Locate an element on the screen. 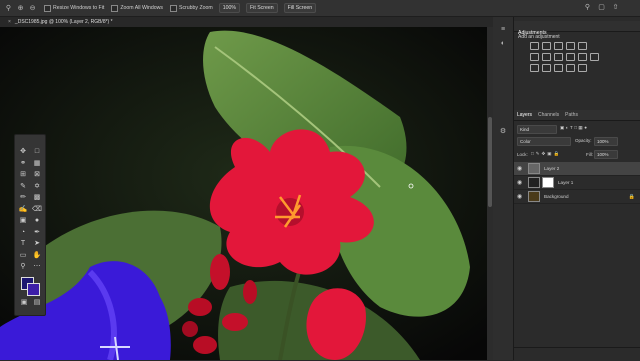  layer-name: Layer 2 is located at coordinates (551, 168).